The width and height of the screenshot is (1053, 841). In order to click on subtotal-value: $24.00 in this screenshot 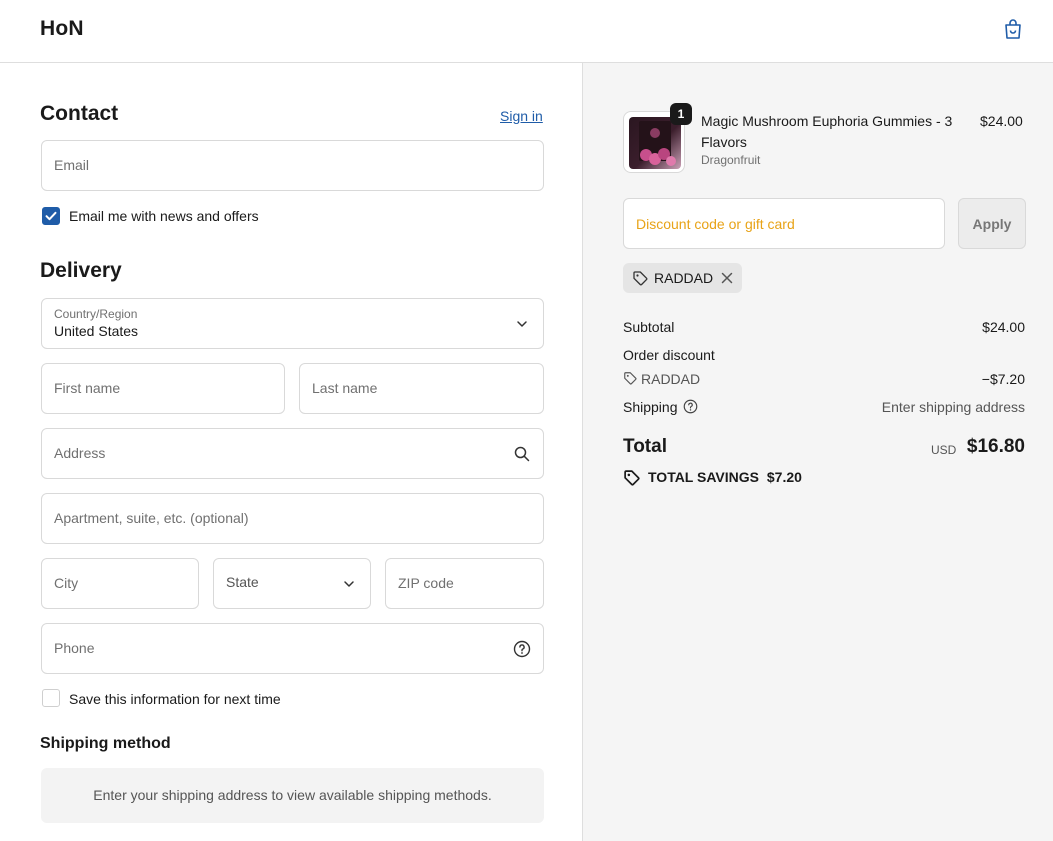, I will do `click(1003, 327)`.